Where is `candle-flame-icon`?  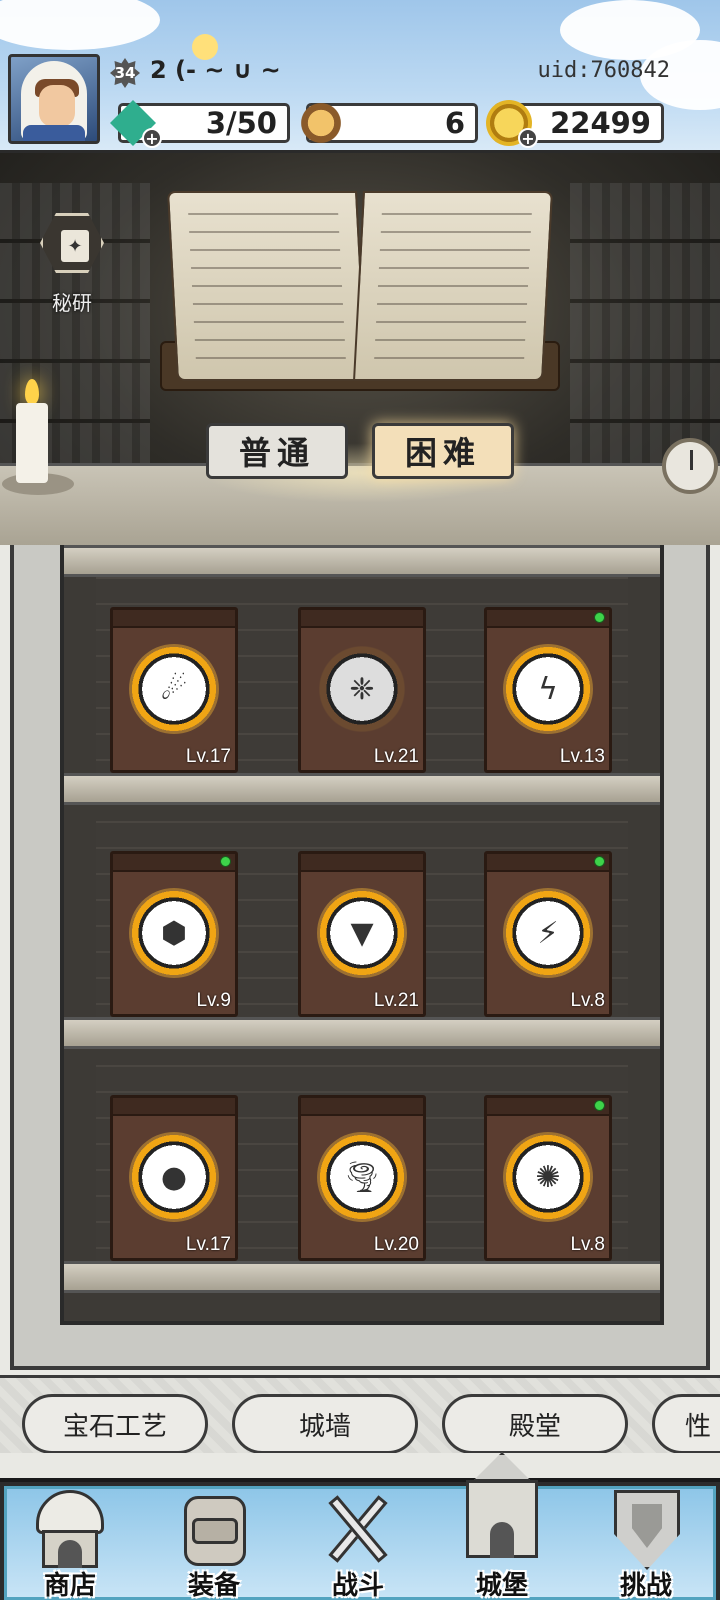 candle-flame-icon is located at coordinates (32, 392).